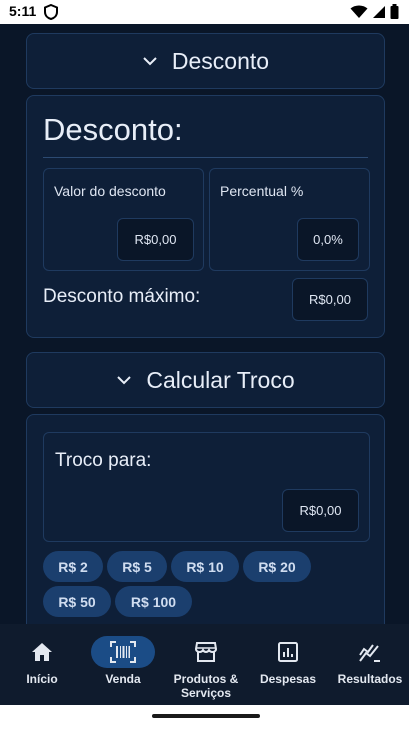 This screenshot has height=729, width=409. I want to click on valor-desconto-input: R$0,00, so click(155, 239).